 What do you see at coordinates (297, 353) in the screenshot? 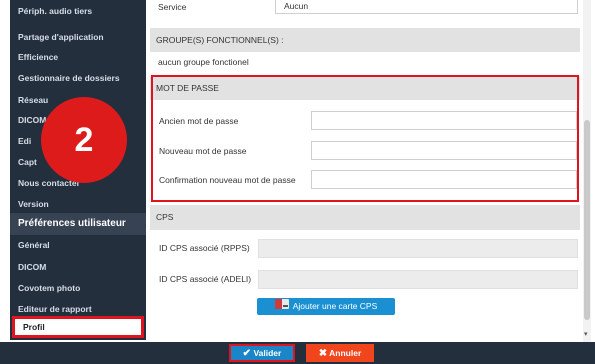
I see `footer-bar` at bounding box center [297, 353].